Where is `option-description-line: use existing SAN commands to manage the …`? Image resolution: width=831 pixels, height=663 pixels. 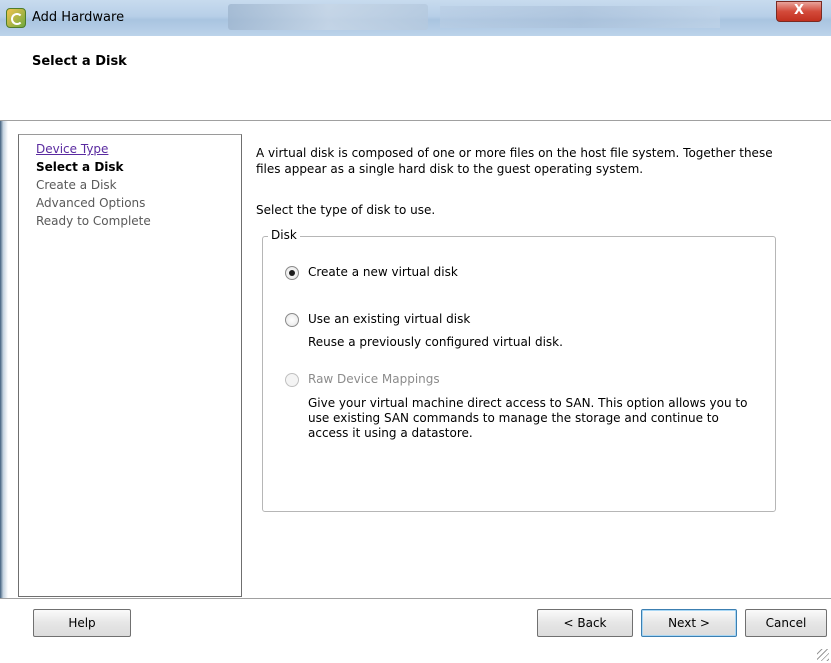 option-description-line: use existing SAN commands to manage the … is located at coordinates (513, 418).